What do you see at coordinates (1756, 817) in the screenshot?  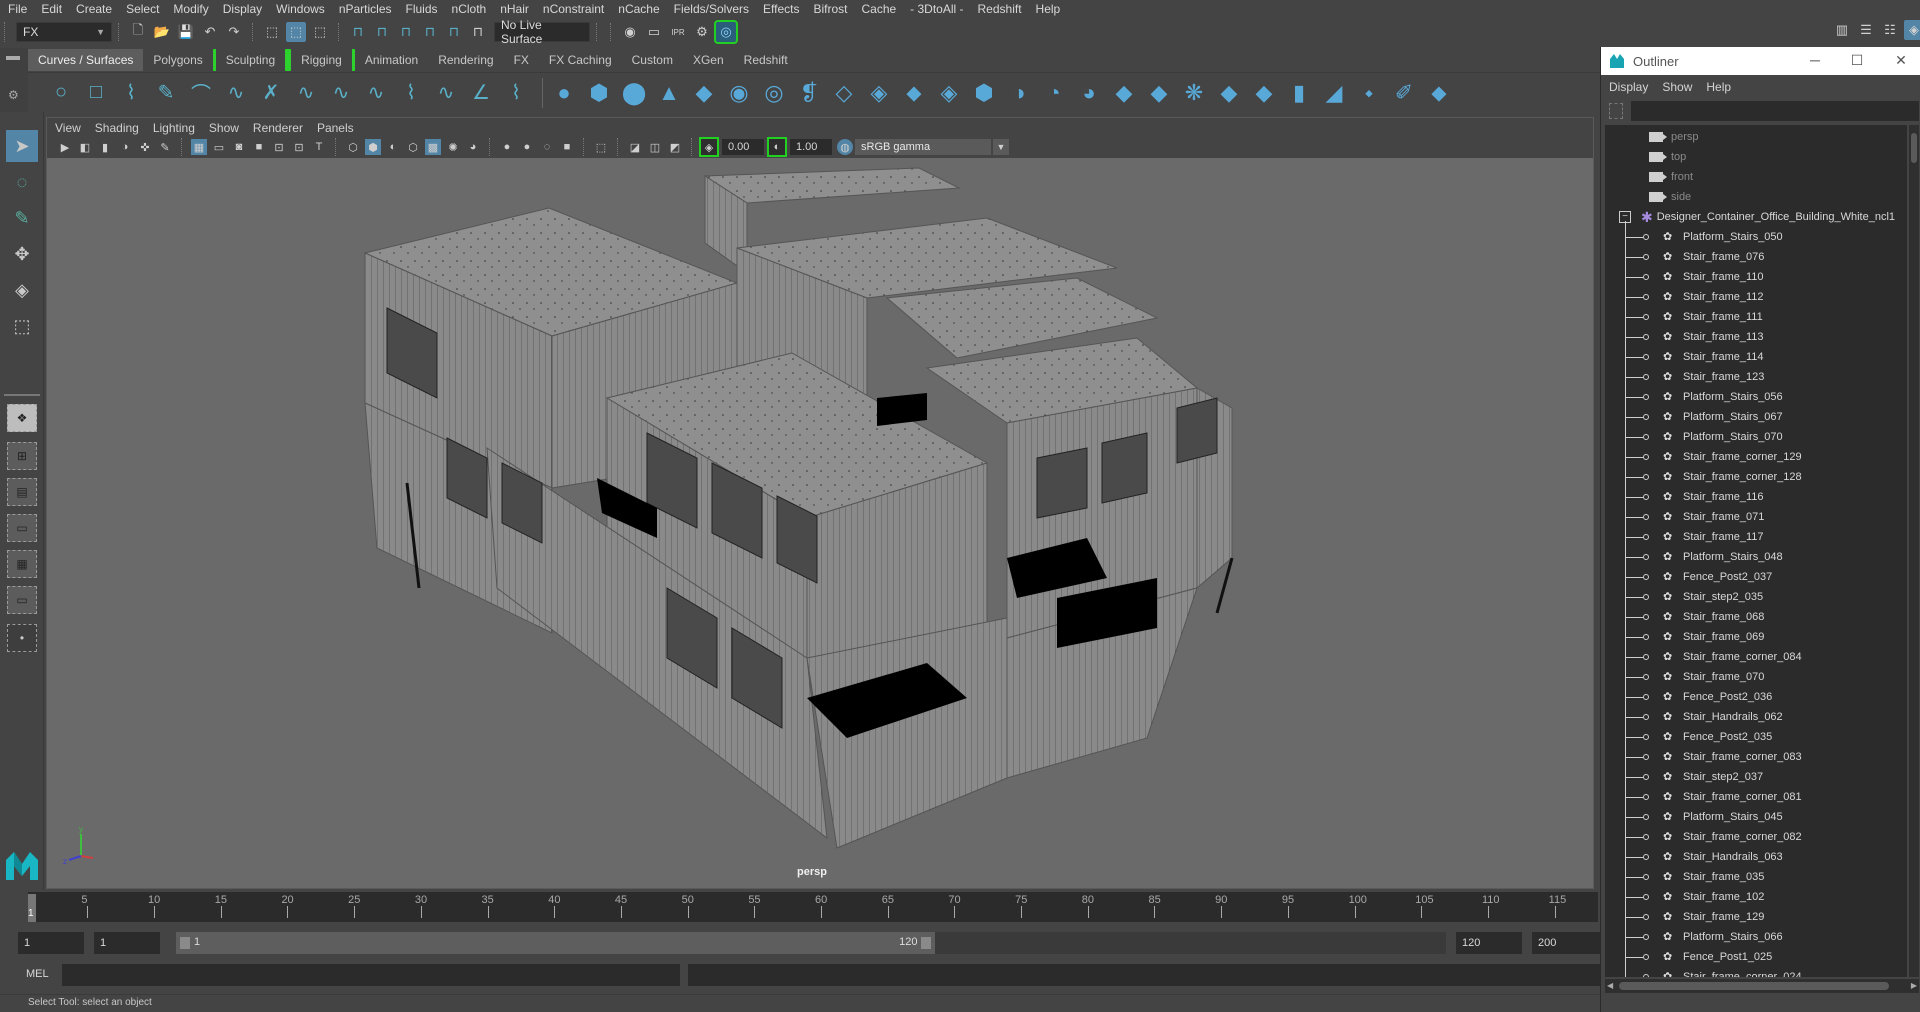 I see `outliner-mesh-item: ✿ Platform_Stairs_045` at bounding box center [1756, 817].